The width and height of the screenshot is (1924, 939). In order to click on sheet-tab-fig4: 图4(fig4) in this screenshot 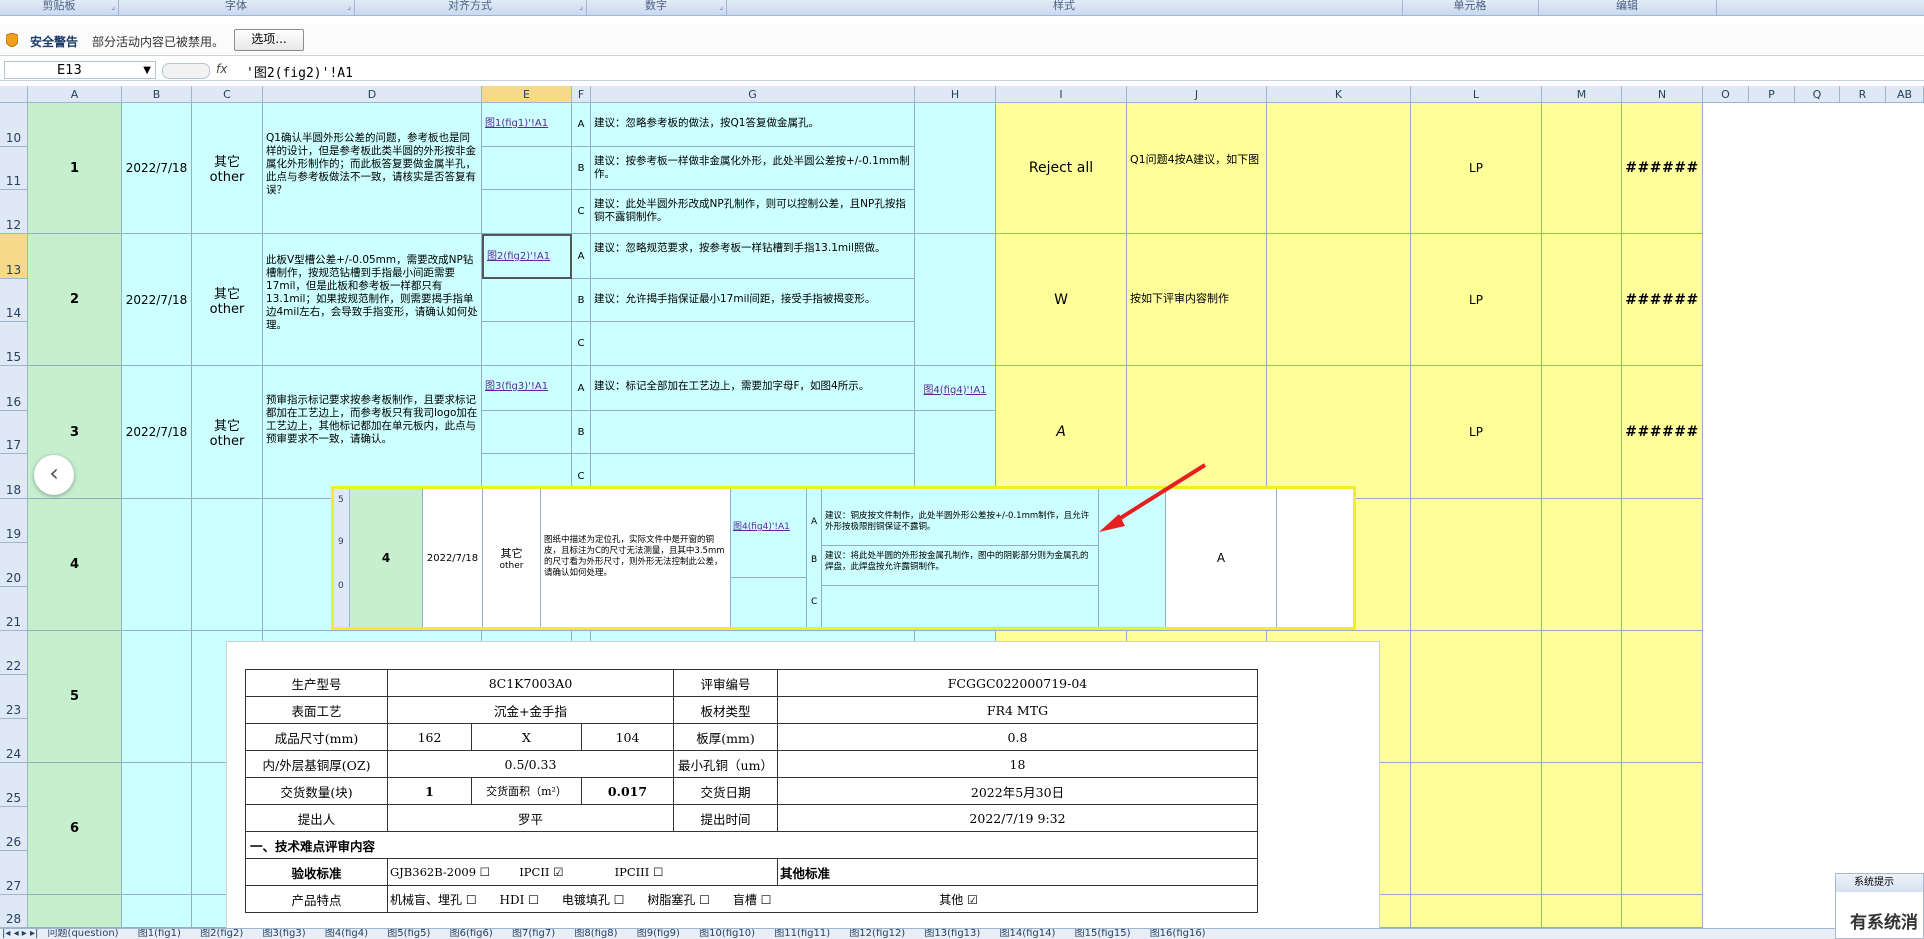, I will do `click(346, 934)`.